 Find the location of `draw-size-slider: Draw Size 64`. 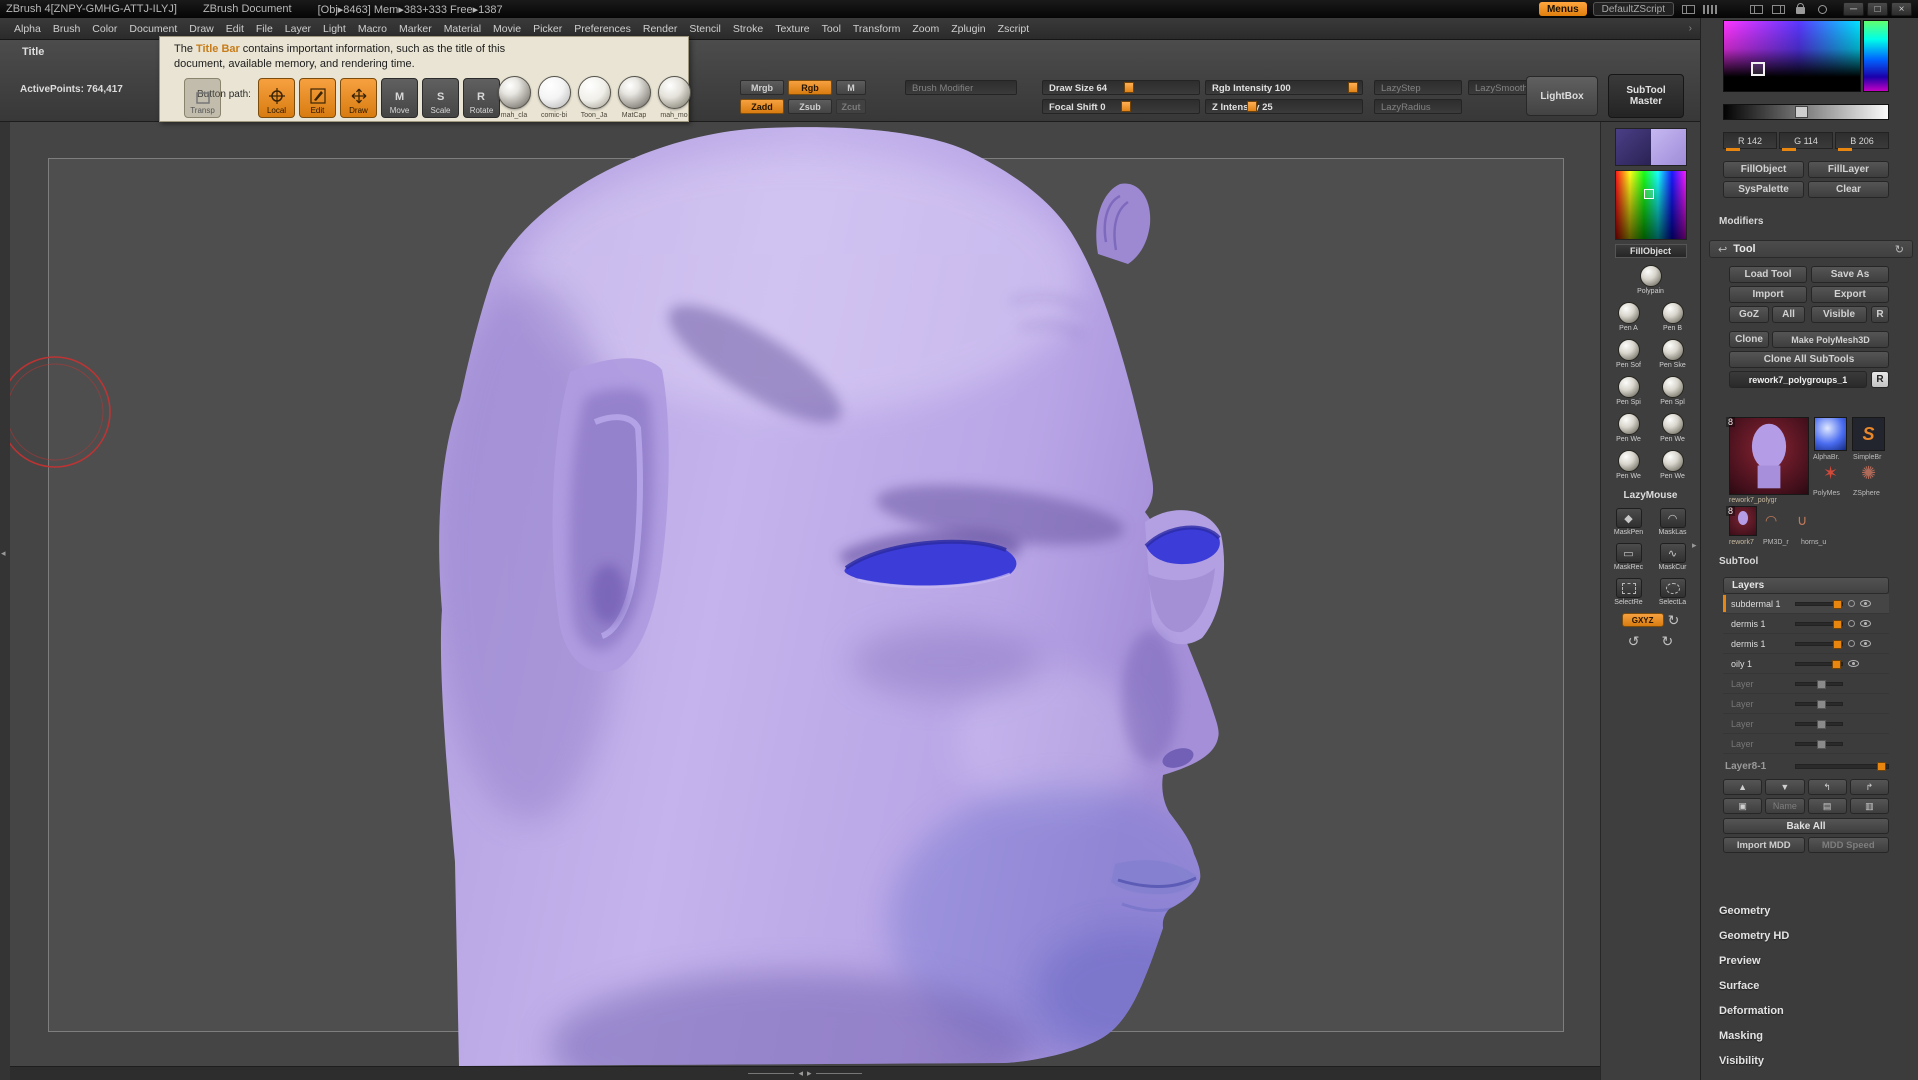

draw-size-slider: Draw Size 64 is located at coordinates (1121, 87).